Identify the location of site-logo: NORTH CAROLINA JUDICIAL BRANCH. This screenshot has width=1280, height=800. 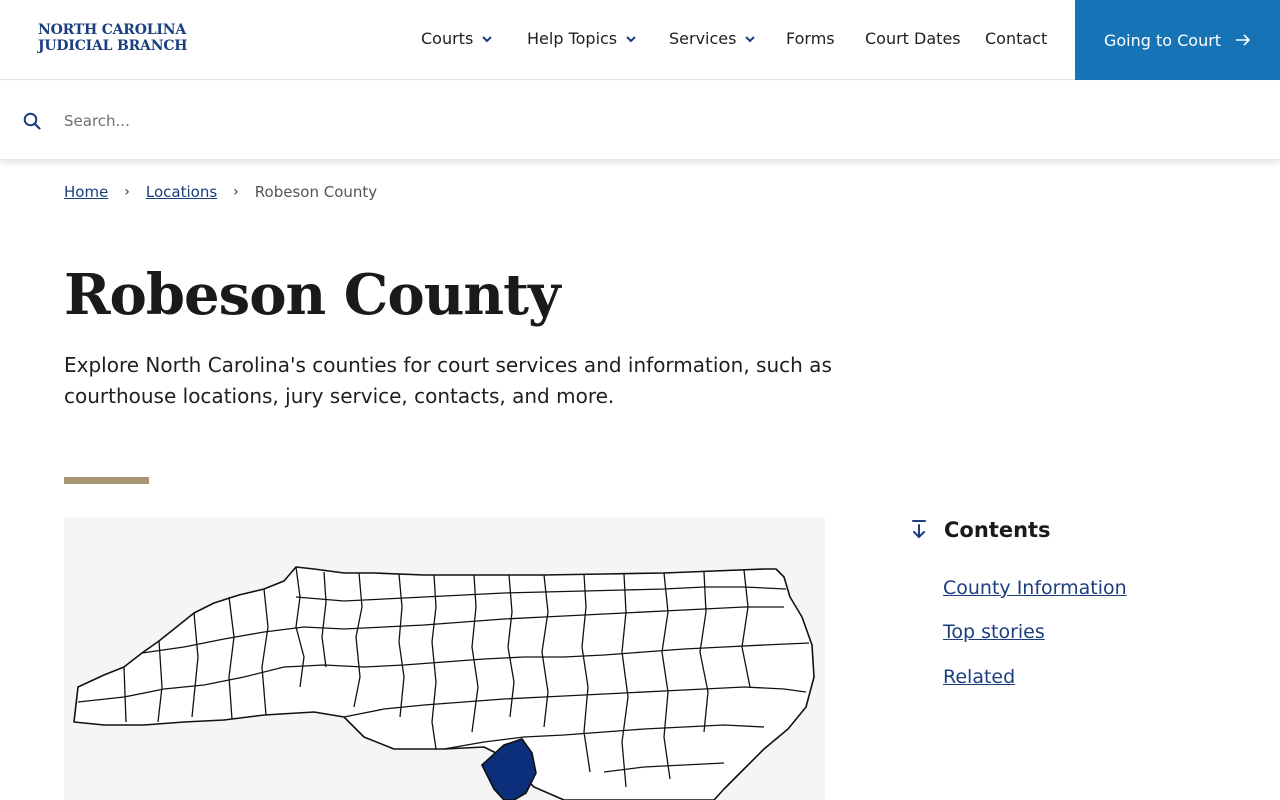
(118, 38).